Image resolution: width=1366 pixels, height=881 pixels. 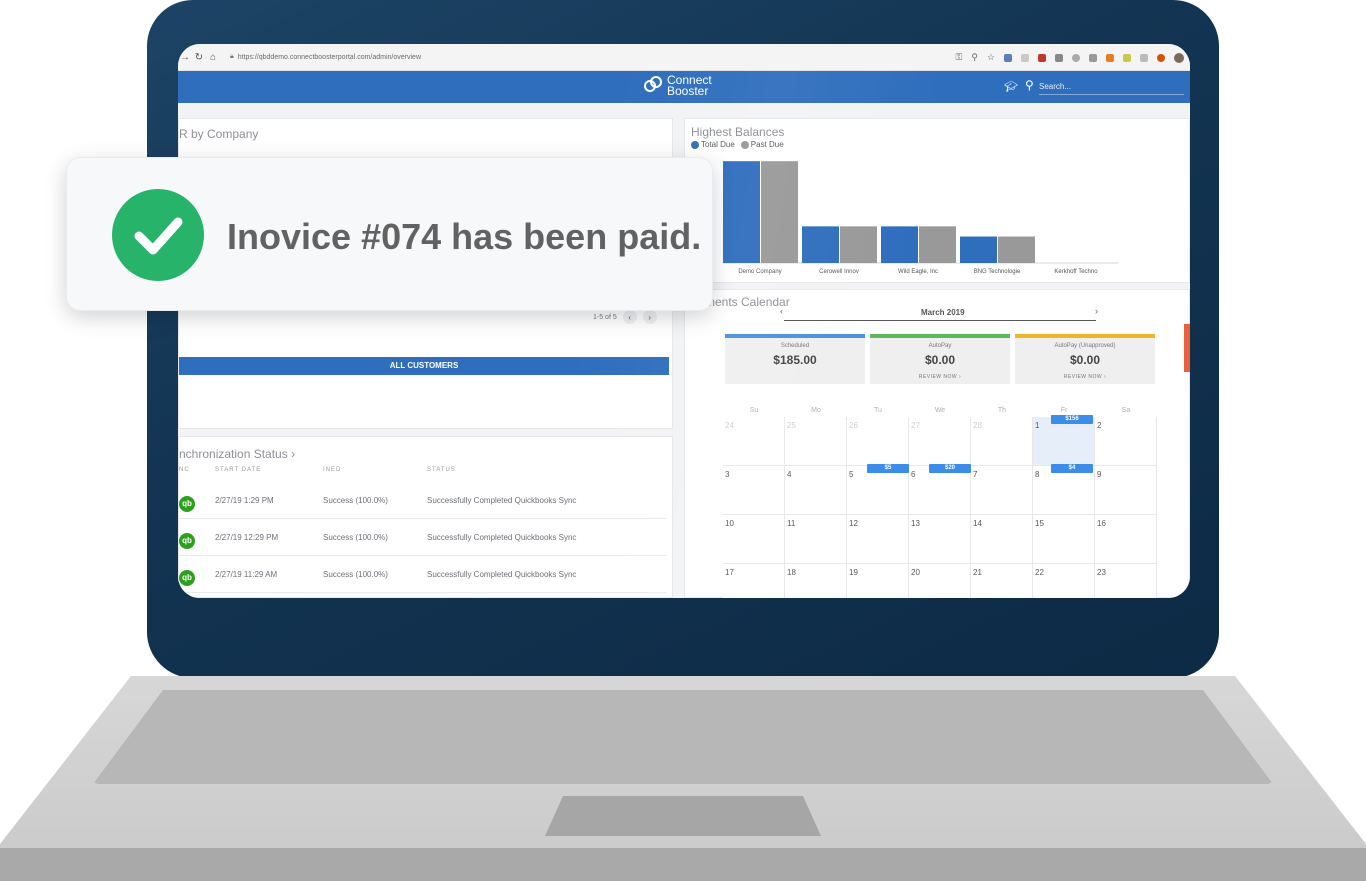 What do you see at coordinates (1064, 490) in the screenshot?
I see `calendar-day: 8` at bounding box center [1064, 490].